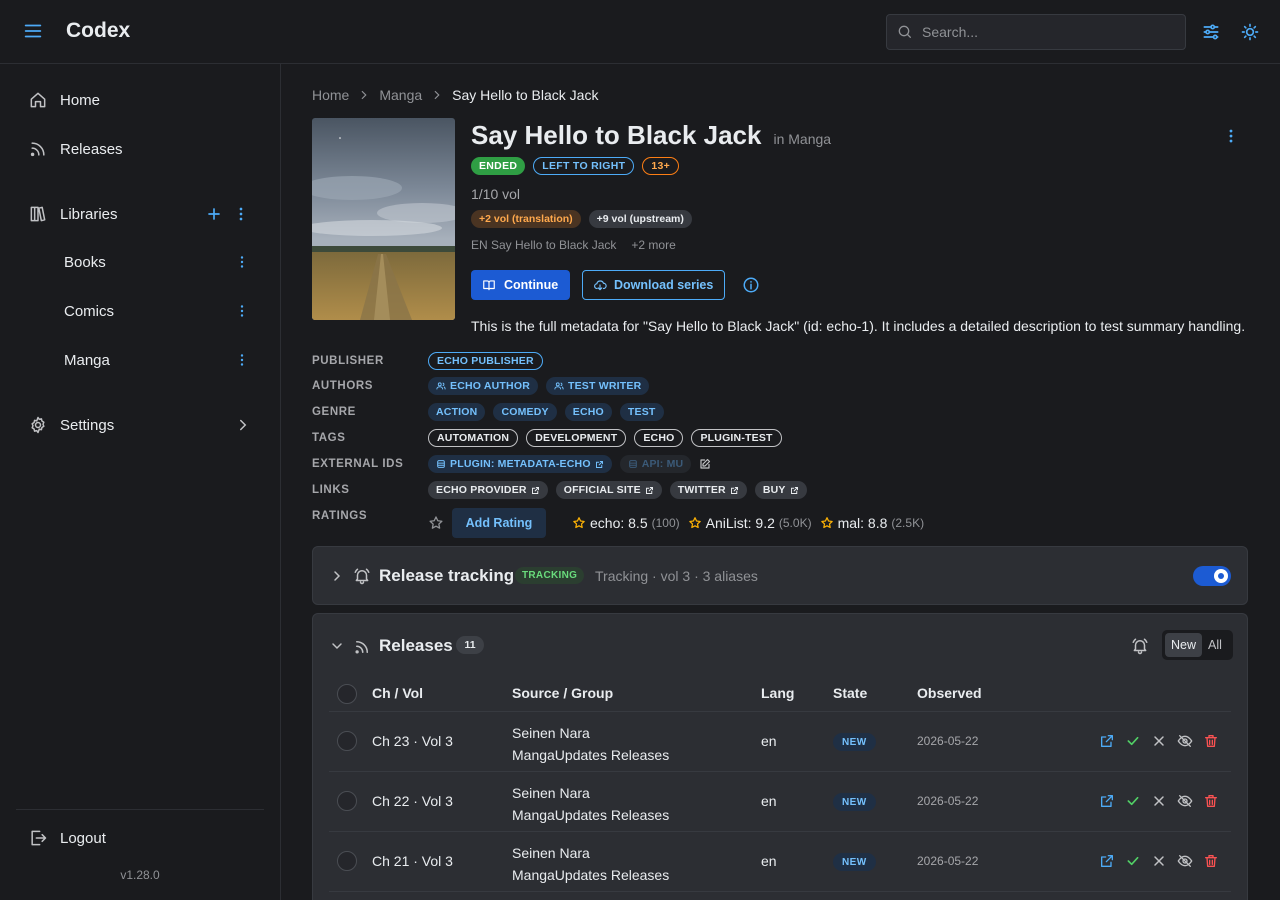  What do you see at coordinates (140, 311) in the screenshot?
I see `sidebar-item-comics: Comics` at bounding box center [140, 311].